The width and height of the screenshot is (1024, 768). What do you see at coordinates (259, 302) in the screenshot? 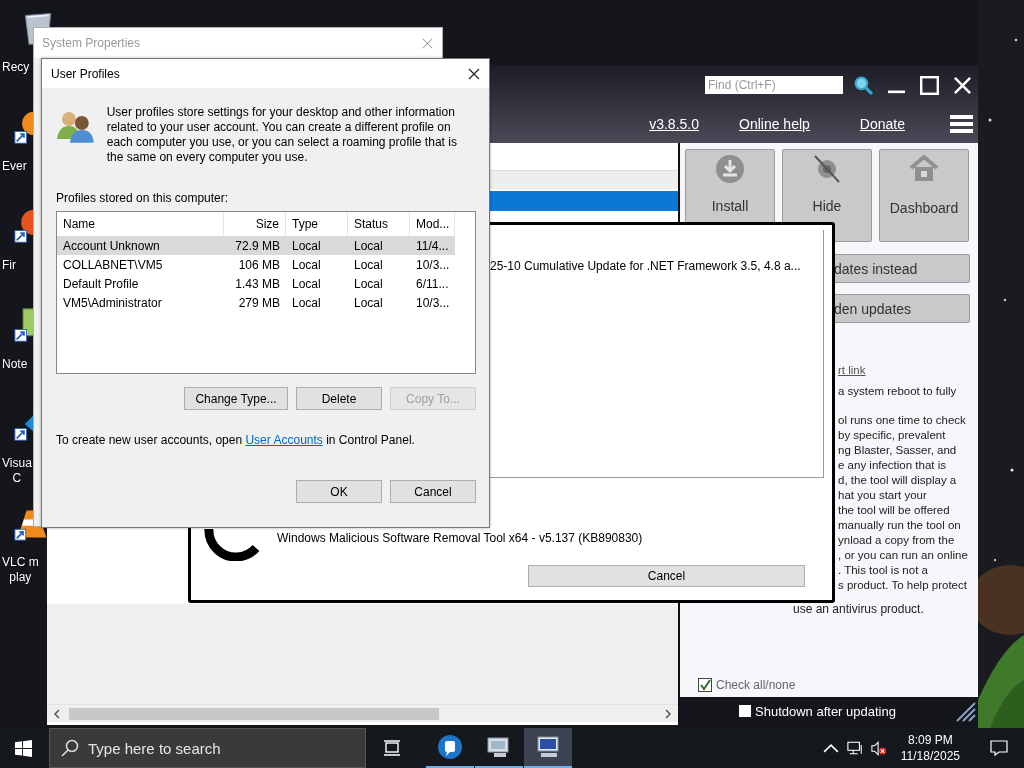
I see `table-cell-text: 279 MB` at bounding box center [259, 302].